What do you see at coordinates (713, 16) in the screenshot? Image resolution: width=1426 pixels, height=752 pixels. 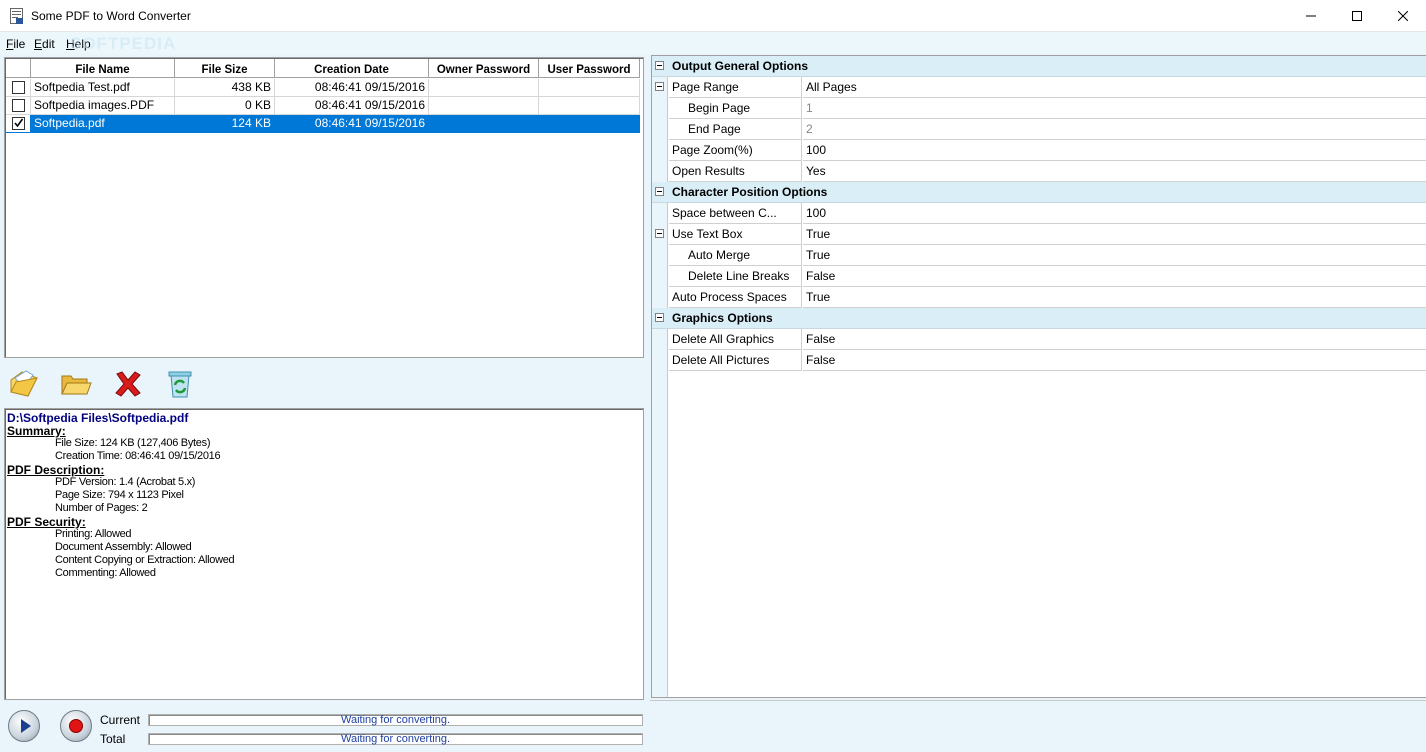 I see `title-bar: Some PDF to Word Converter` at bounding box center [713, 16].